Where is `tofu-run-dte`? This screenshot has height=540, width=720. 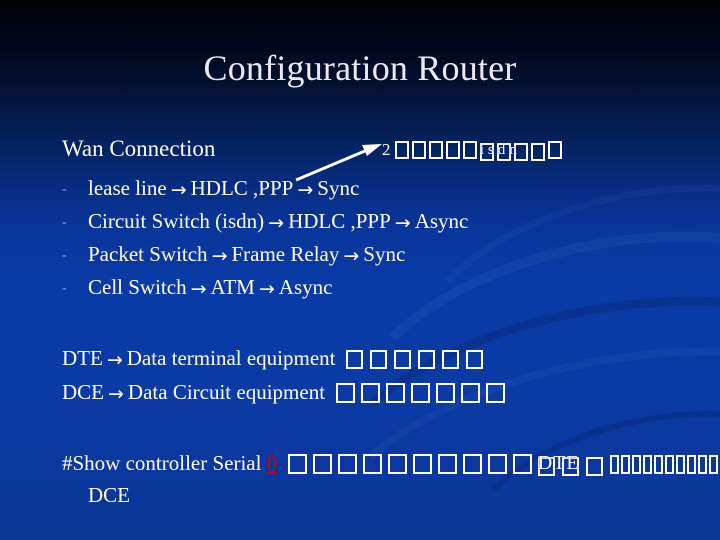
tofu-run-dte is located at coordinates (418, 360).